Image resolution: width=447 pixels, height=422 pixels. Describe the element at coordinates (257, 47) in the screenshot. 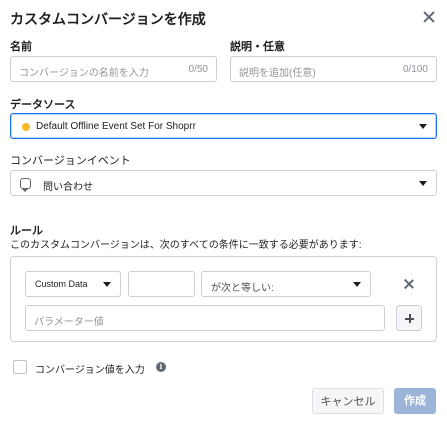

I see `description-label: 説明・任意` at that location.